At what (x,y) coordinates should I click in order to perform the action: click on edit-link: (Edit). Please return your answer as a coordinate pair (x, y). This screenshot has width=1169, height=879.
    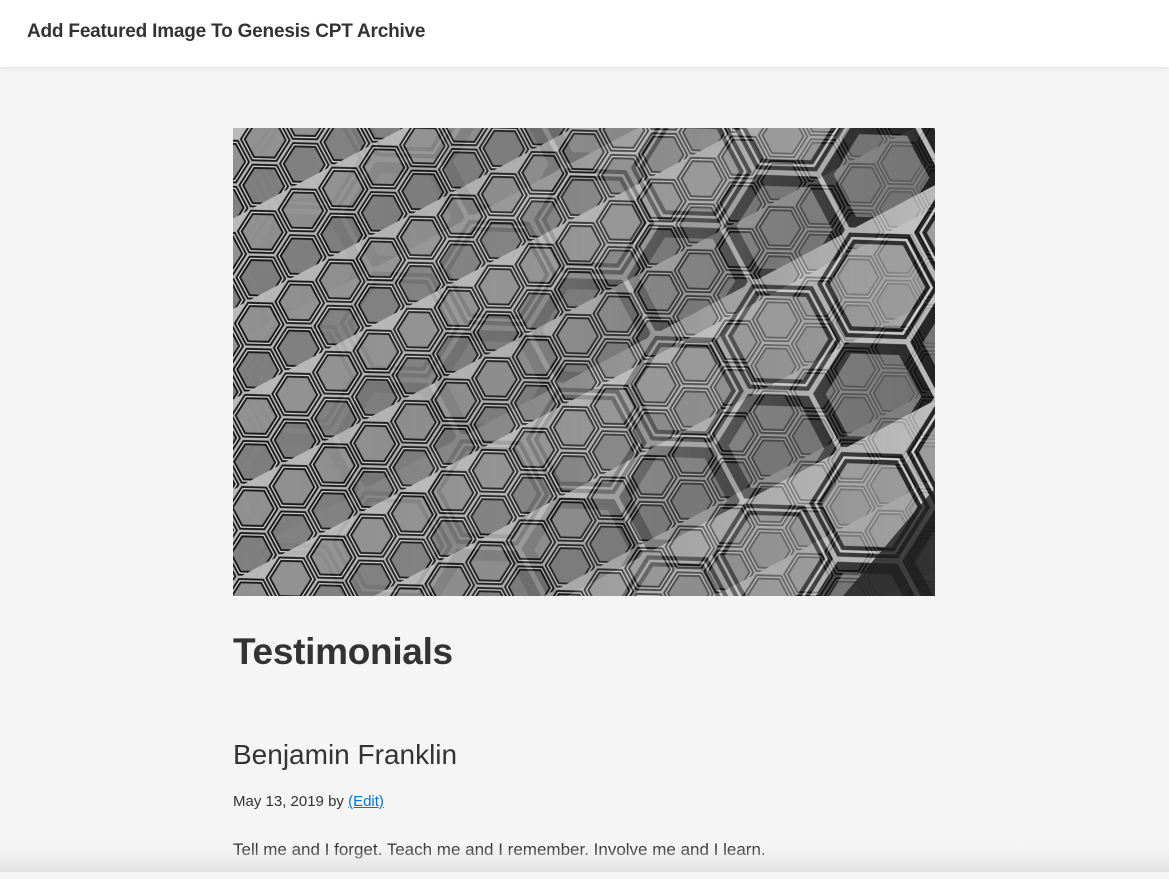
    Looking at the image, I should click on (366, 801).